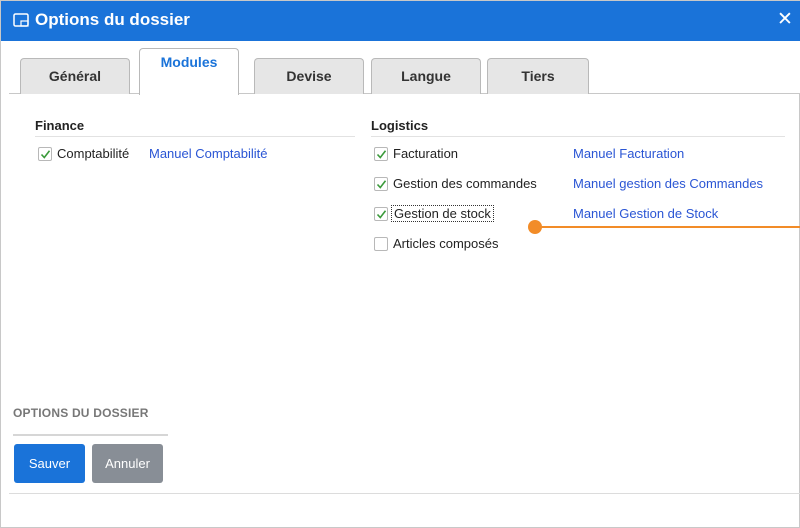  I want to click on comptabilite-manual-link: Manuel Comptabilité, so click(208, 153).